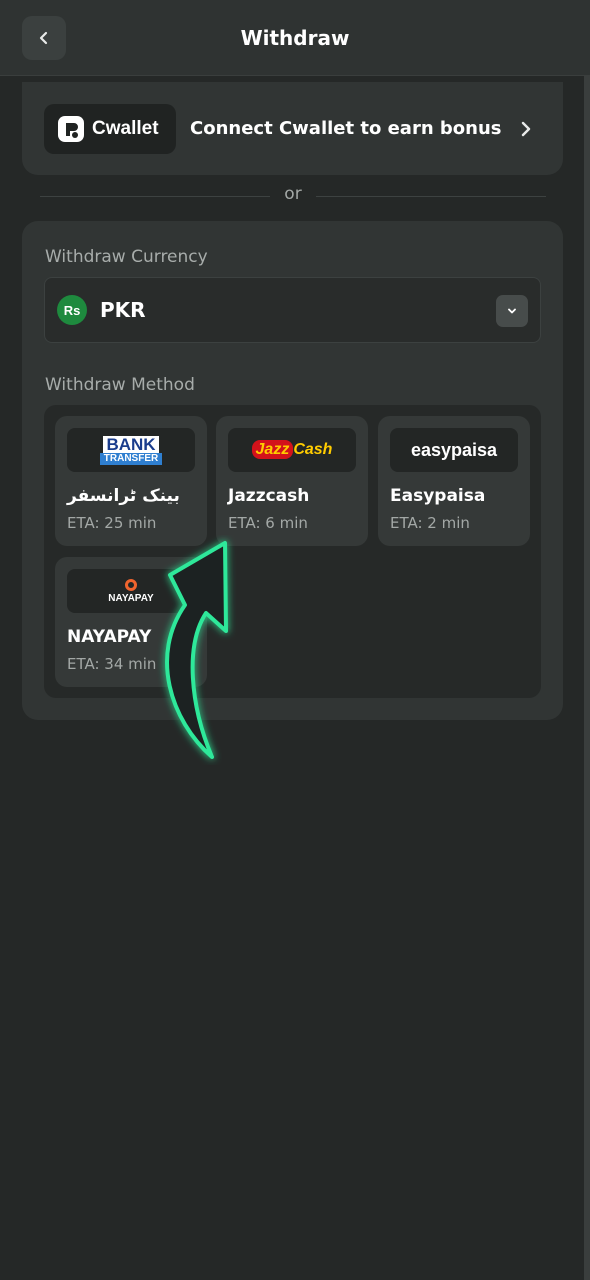  I want to click on method-easypaisa: easypaisa Easypaisa ETA: 2 min, so click(454, 481).